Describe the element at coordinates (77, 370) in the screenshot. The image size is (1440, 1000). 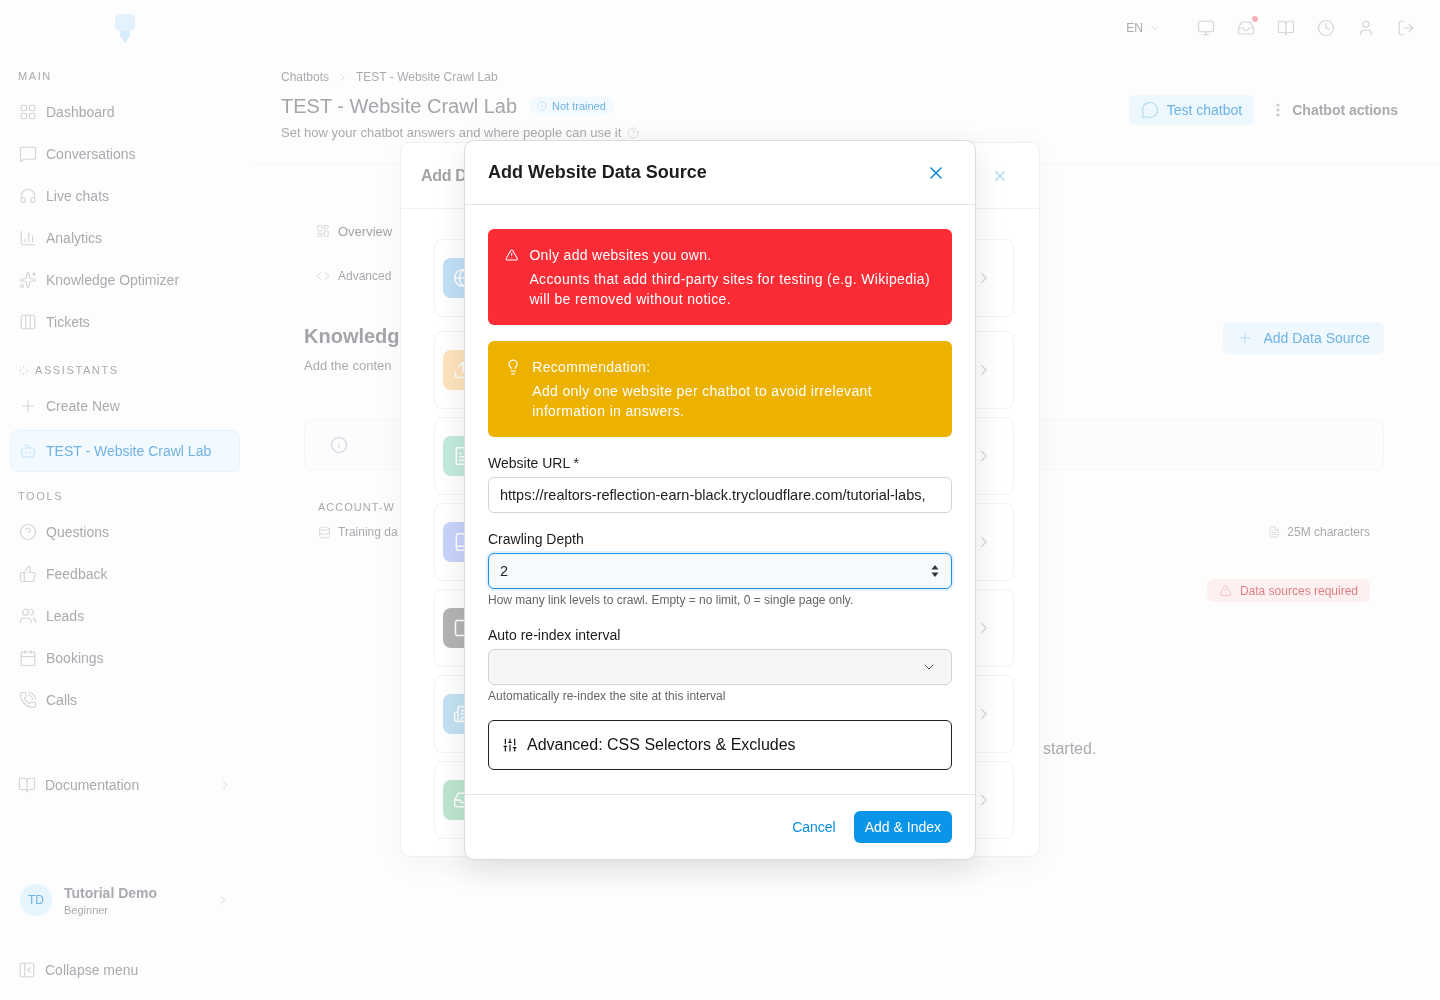
I see `section-label: ASSISTANTS` at that location.